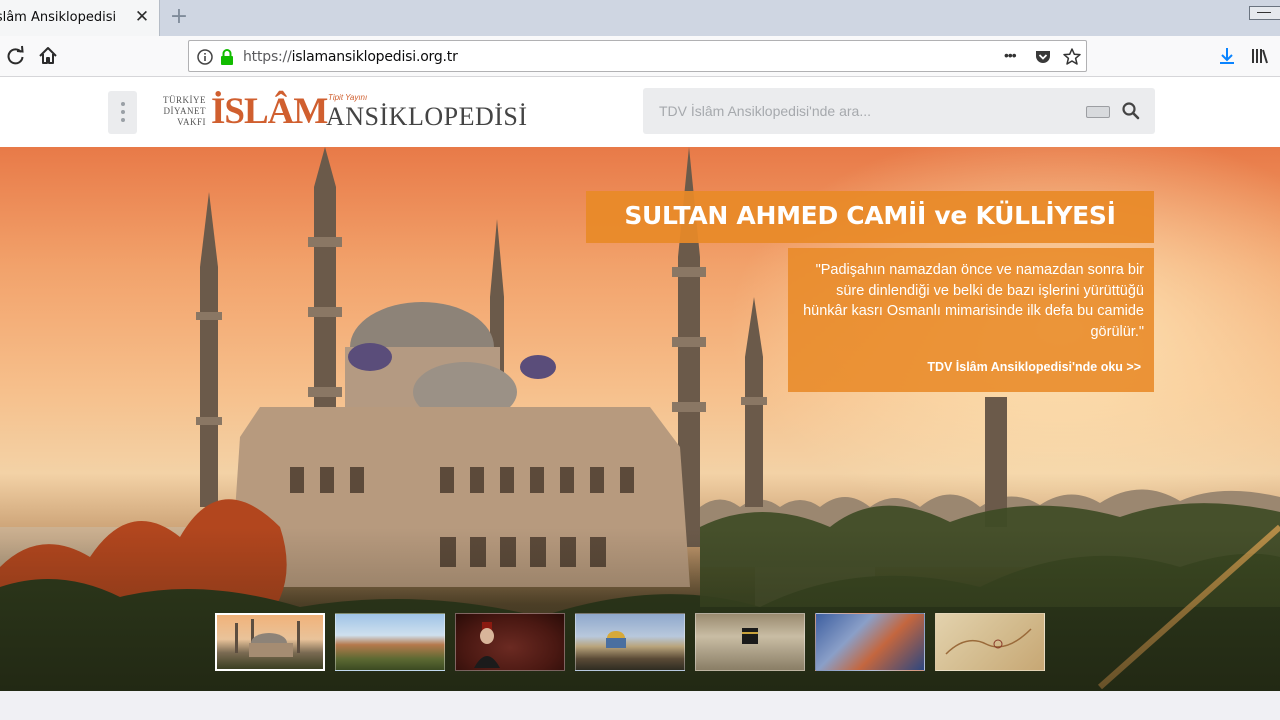 Image resolution: width=1280 pixels, height=720 pixels. Describe the element at coordinates (348, 97) in the screenshot. I see `logo-tag: Tipit Yayını` at that location.